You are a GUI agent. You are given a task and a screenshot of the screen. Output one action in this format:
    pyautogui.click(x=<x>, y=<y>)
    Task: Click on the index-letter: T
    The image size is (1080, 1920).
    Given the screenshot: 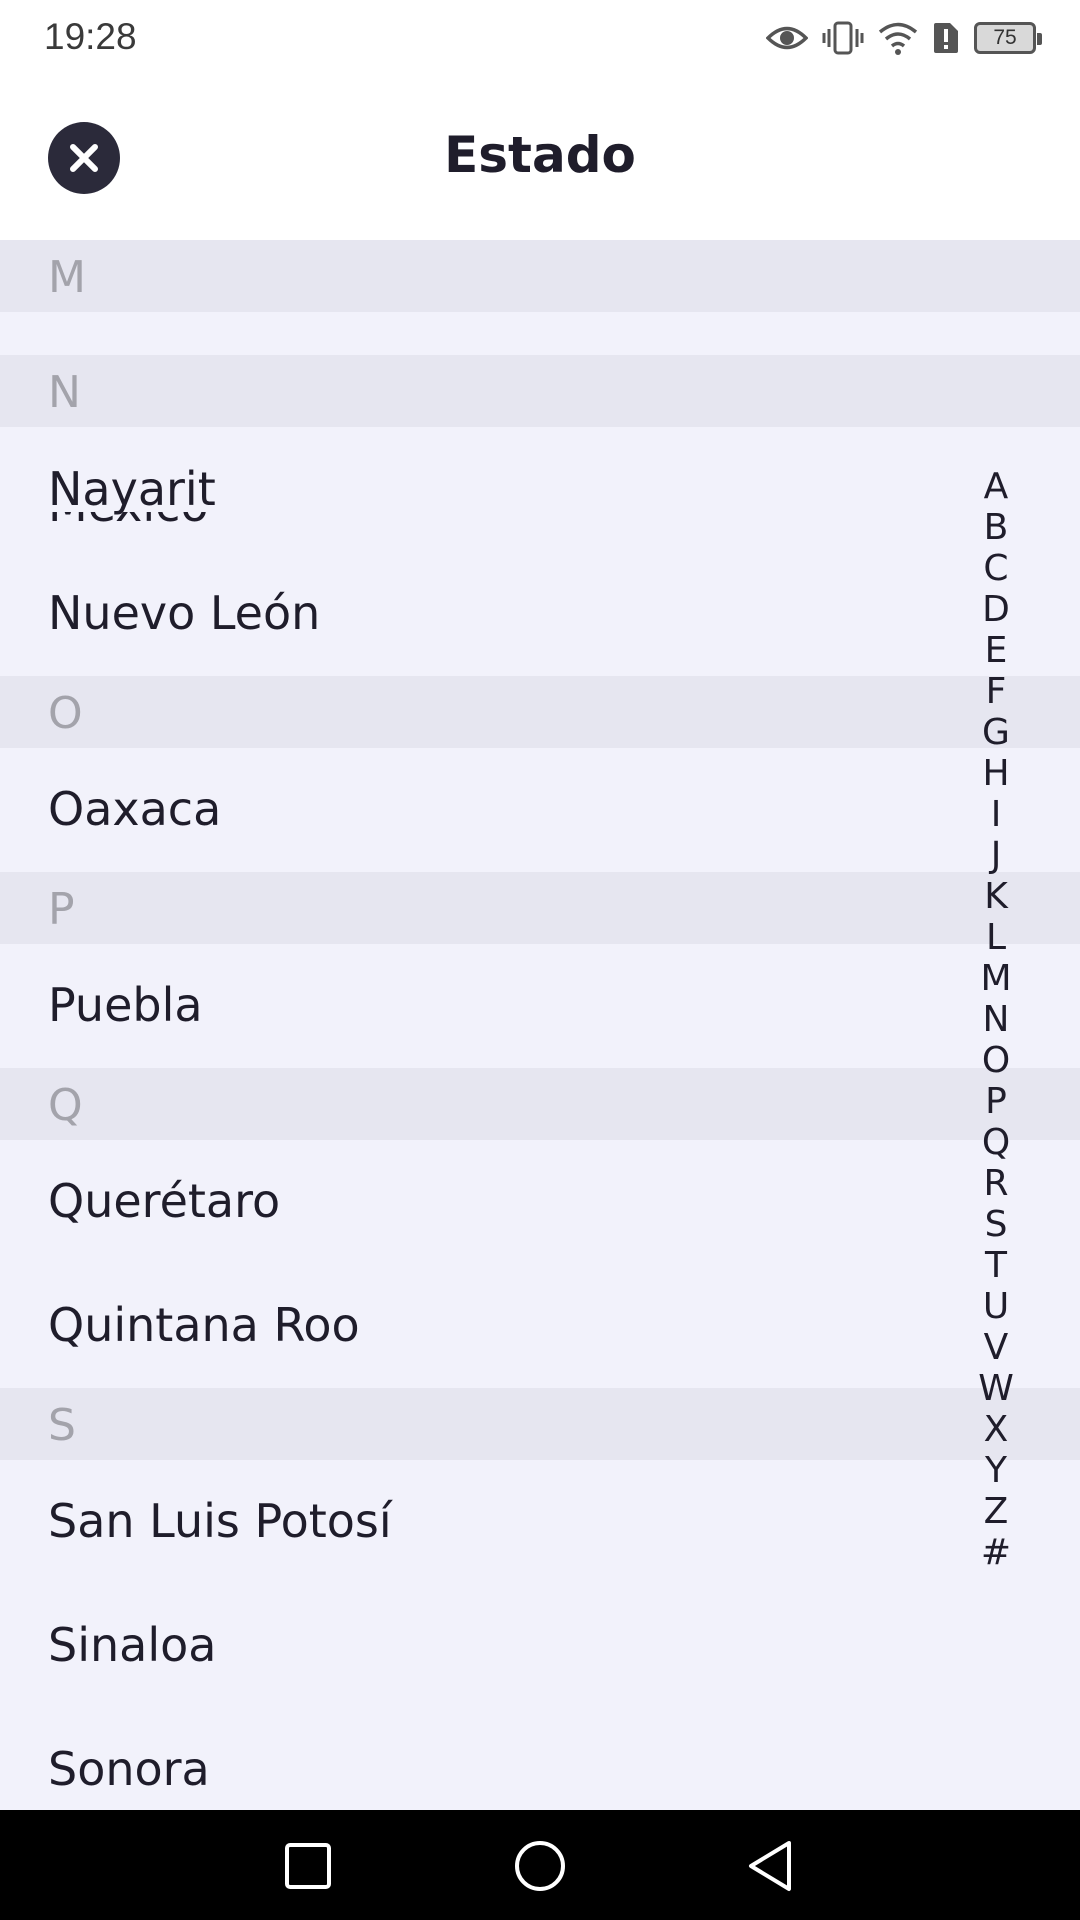 What is the action you would take?
    pyautogui.click(x=996, y=1265)
    